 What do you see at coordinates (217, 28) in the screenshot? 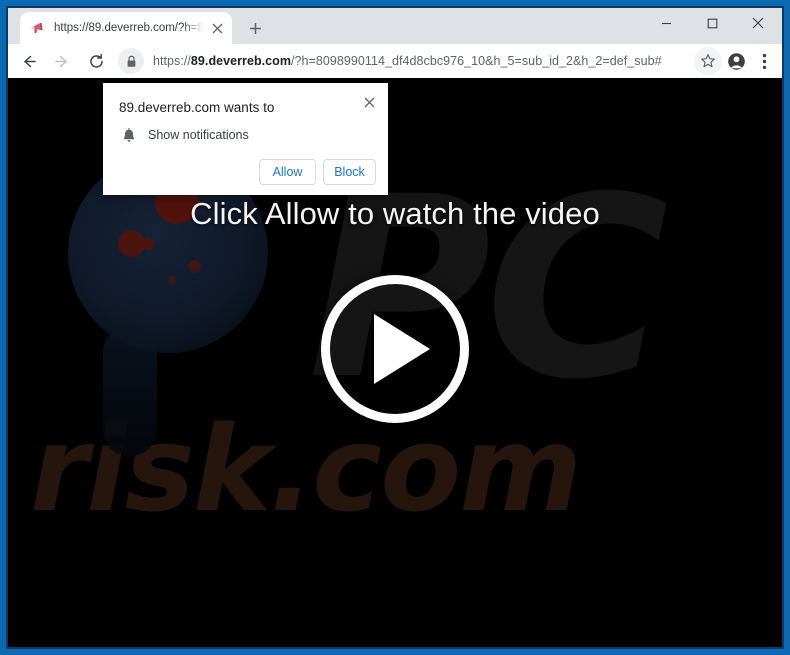
I see `tab-close-icon` at bounding box center [217, 28].